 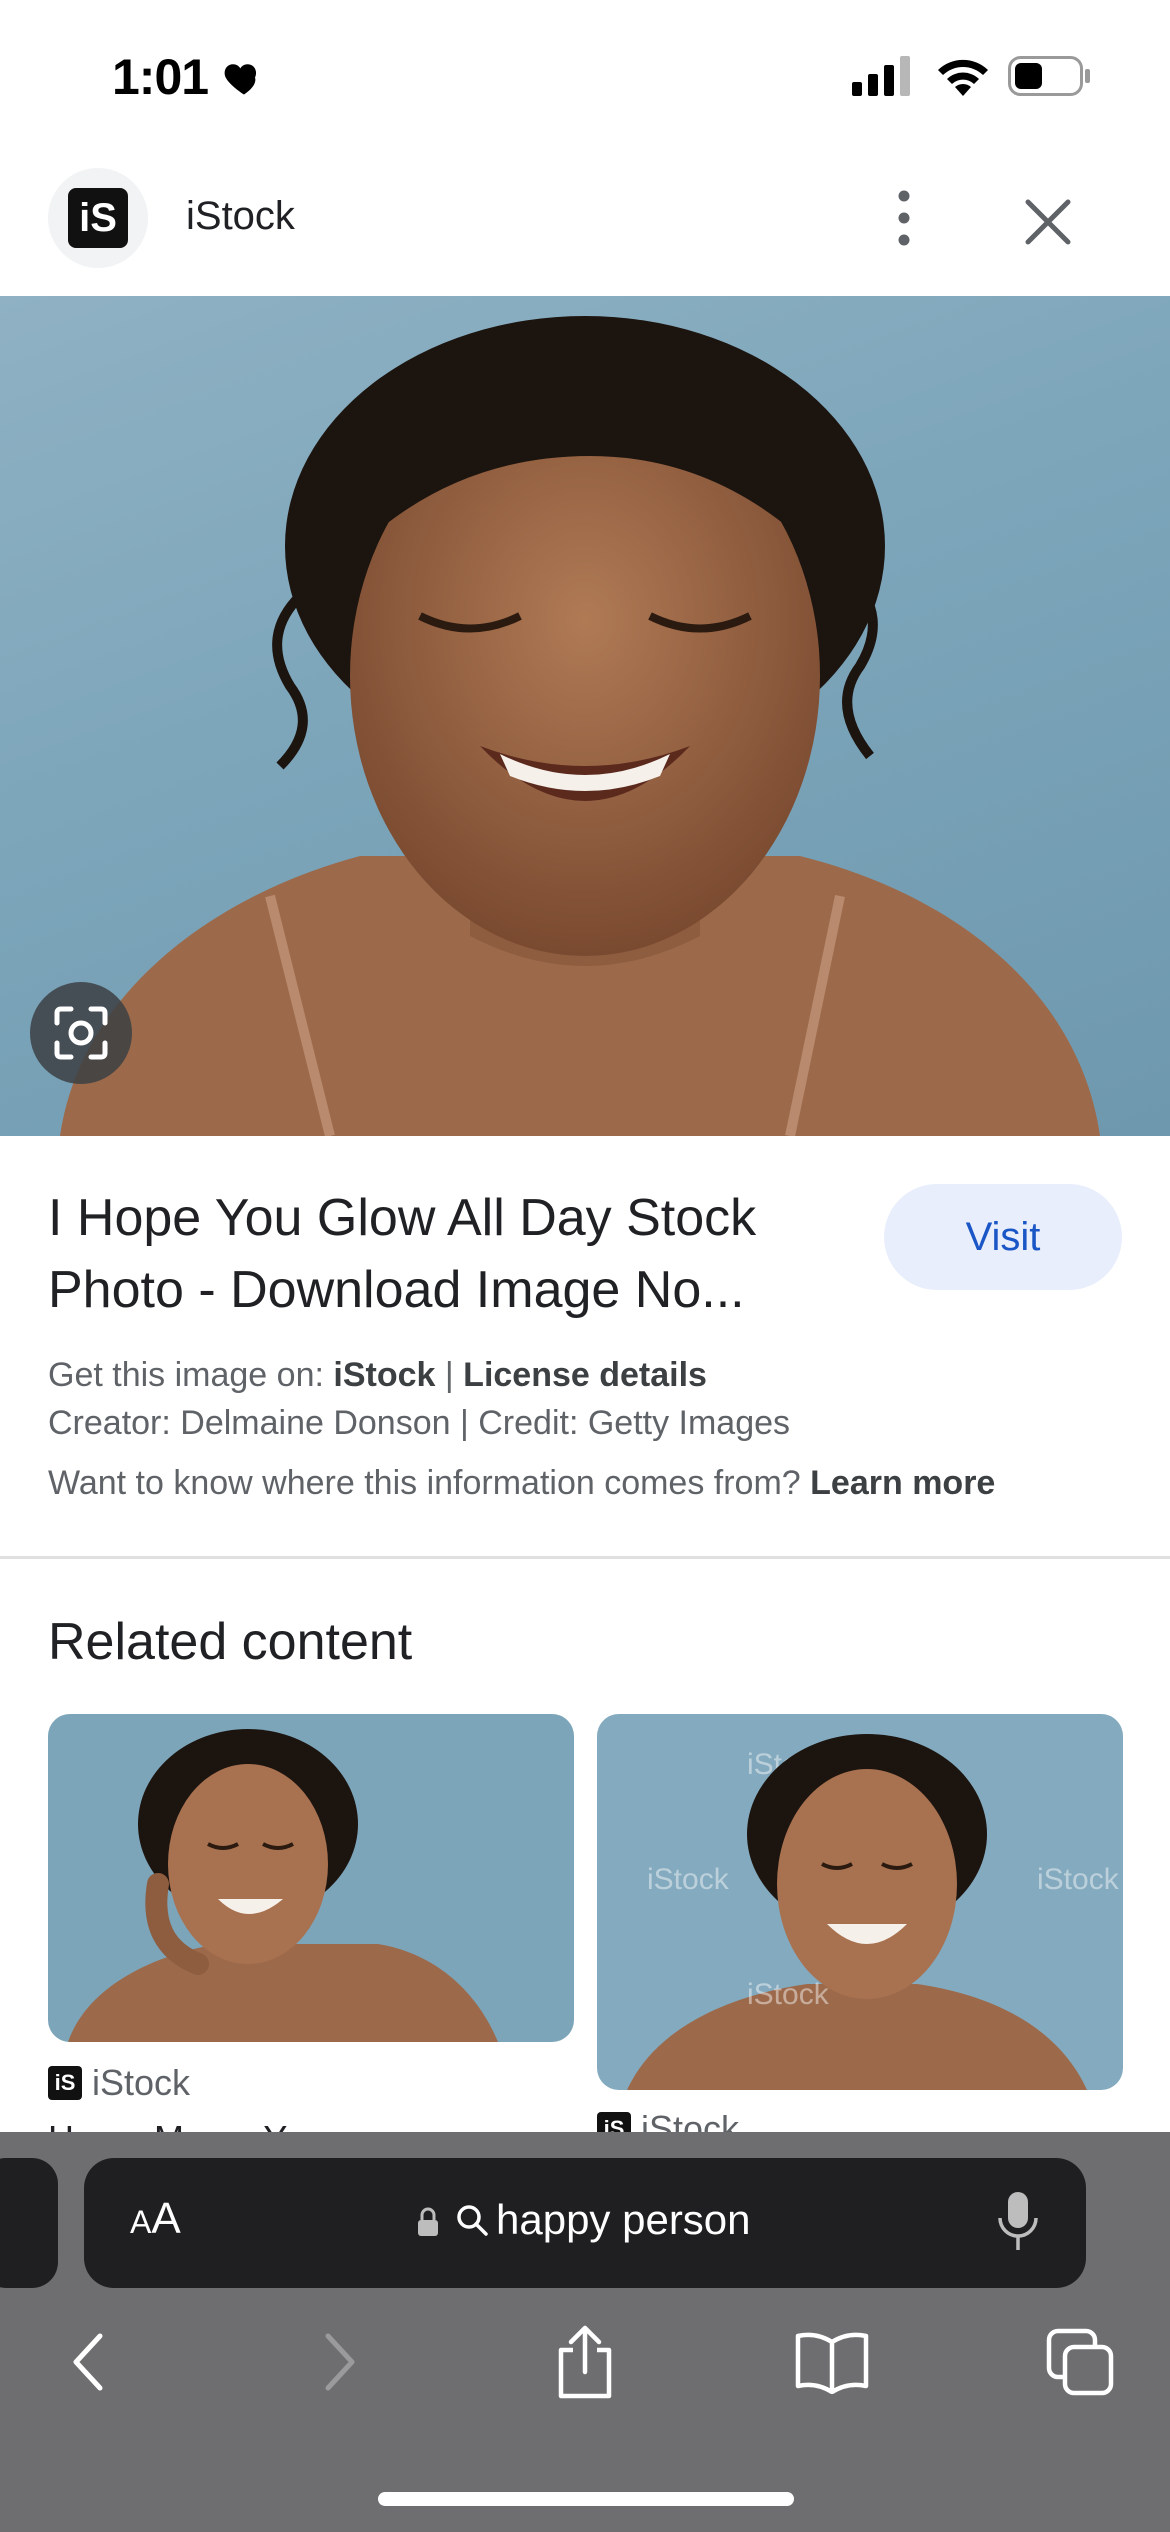 I want to click on site-logo: iS, so click(x=98, y=218).